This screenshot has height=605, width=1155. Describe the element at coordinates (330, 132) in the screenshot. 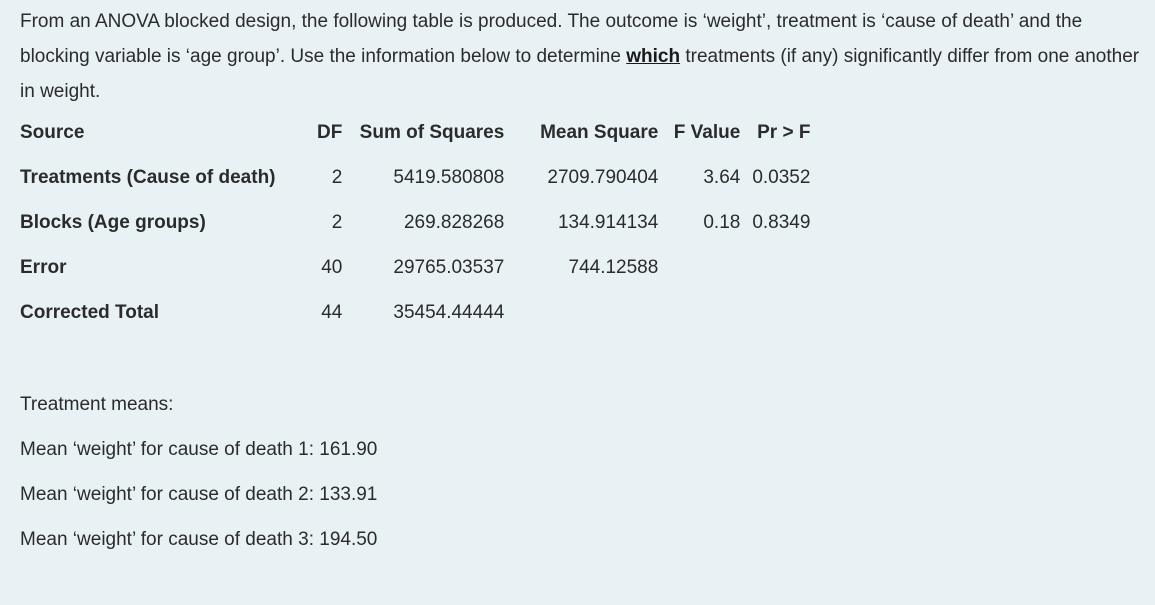

I see `header-df: DF` at that location.